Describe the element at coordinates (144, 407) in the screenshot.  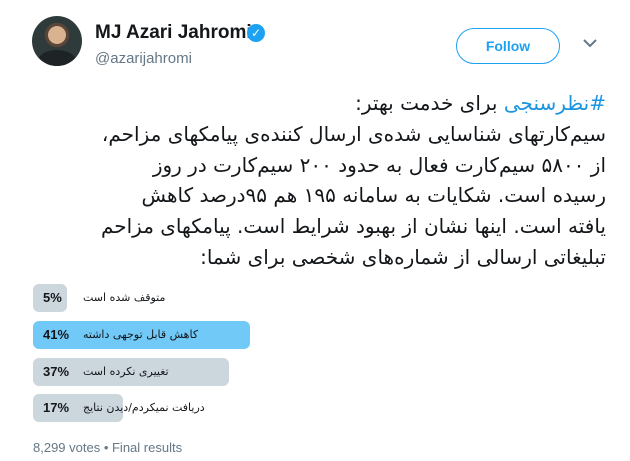
I see `poll-option-label: دریافت نمیکردم/دیدن نتایج` at that location.